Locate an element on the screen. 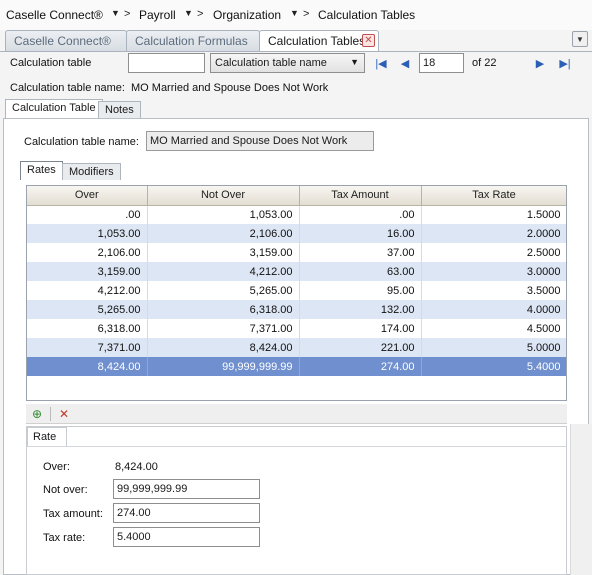 The width and height of the screenshot is (592, 575). first-record-icon: |◀ is located at coordinates (381, 64).